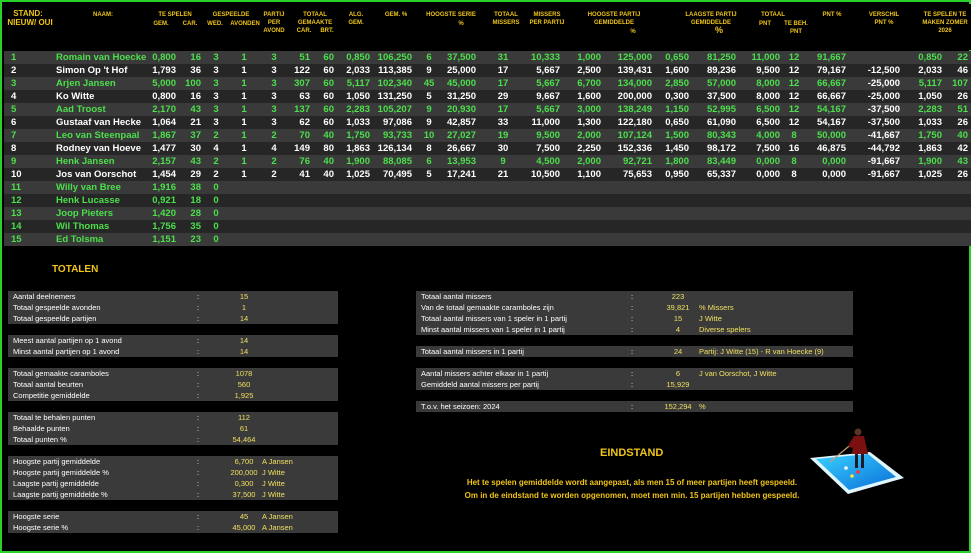 The width and height of the screenshot is (971, 553). Describe the element at coordinates (487, 307) in the screenshot. I see `stat-label: Van de totaal gemaakte caramboles zijn` at that location.